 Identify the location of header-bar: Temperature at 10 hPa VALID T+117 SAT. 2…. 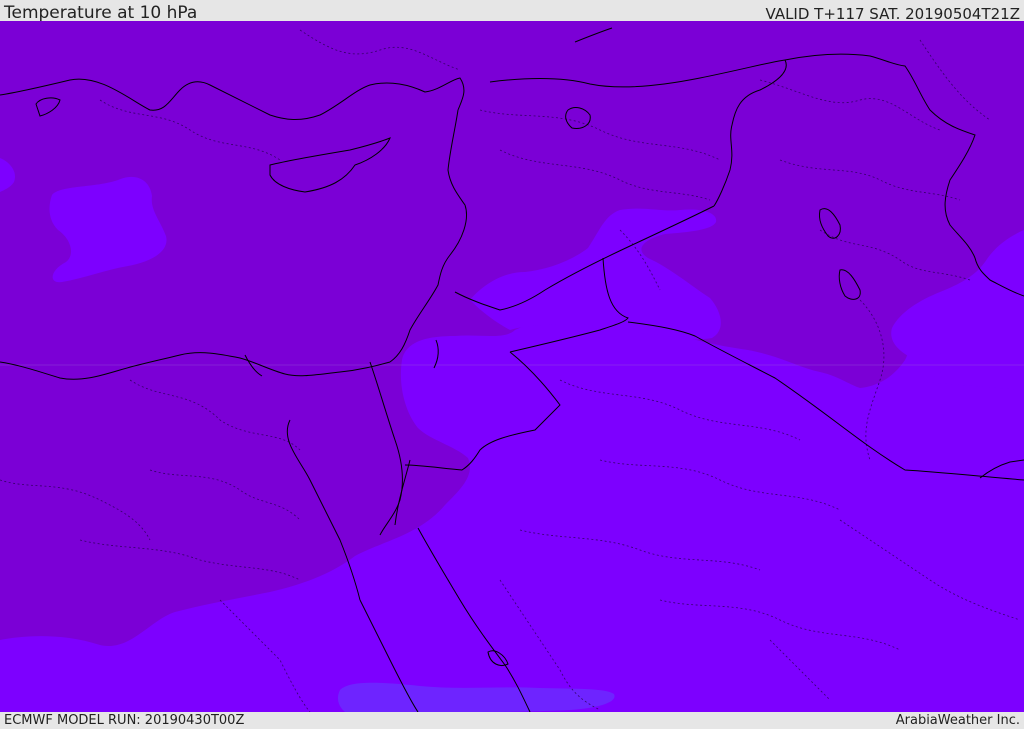
(512, 11).